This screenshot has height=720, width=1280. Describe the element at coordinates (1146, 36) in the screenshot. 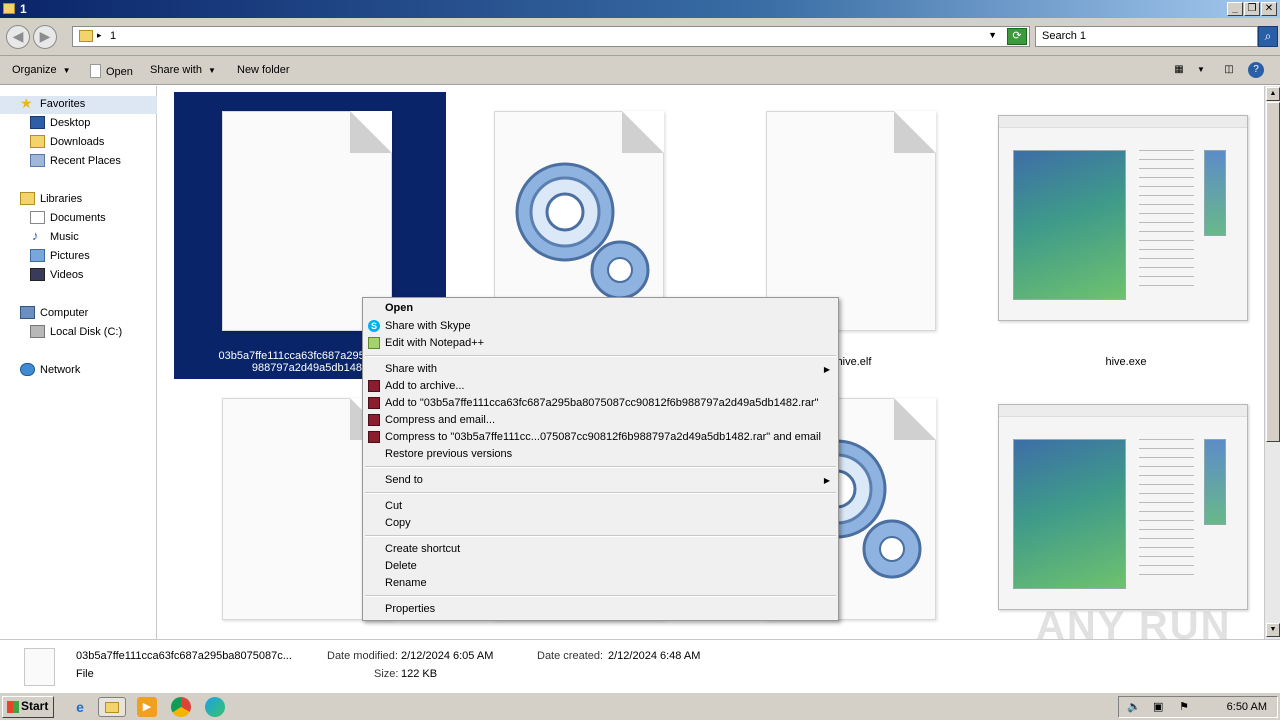

I see `search-input: Search 1` at that location.